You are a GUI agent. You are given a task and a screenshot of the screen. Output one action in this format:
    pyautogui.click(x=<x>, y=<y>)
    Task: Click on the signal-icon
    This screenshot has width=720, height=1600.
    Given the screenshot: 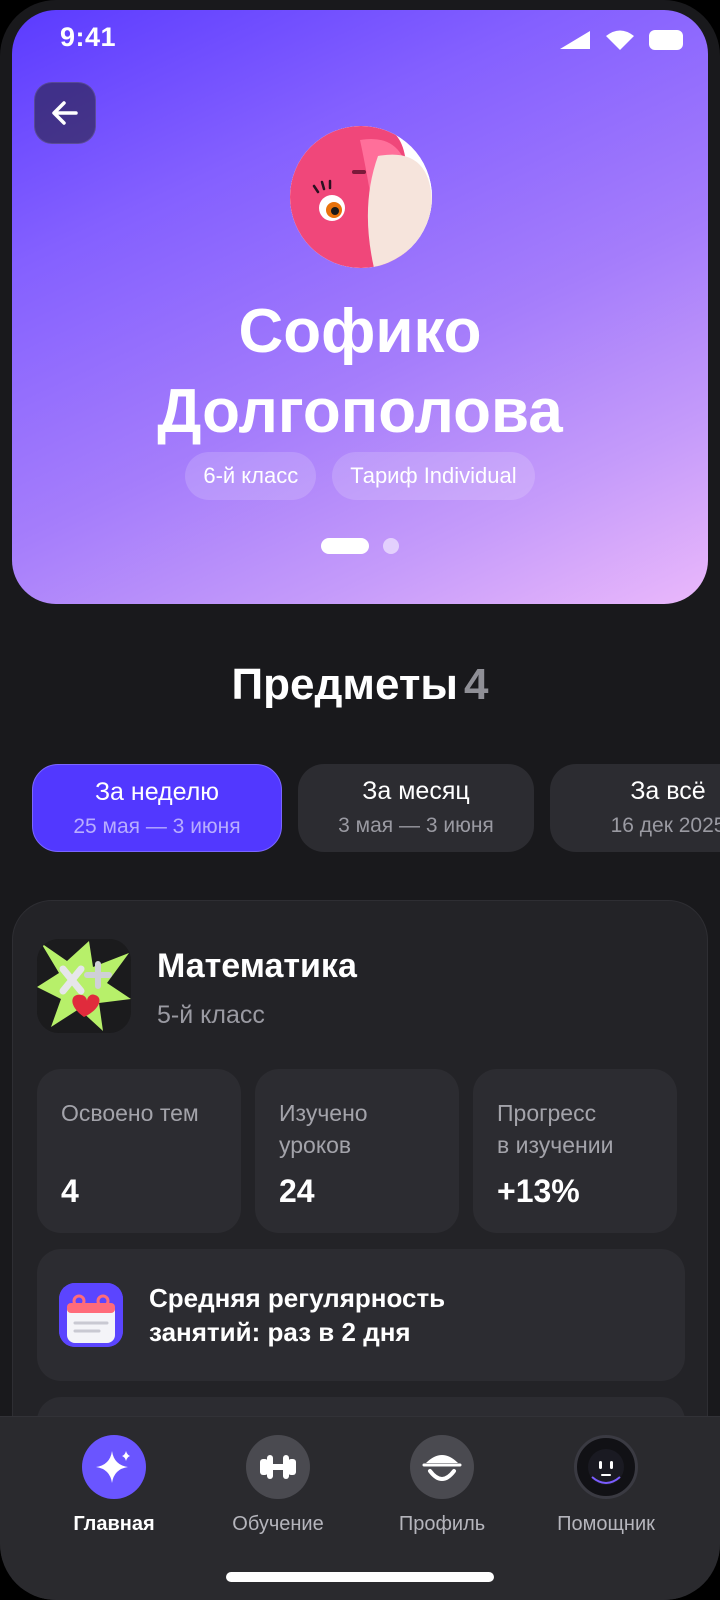 What is the action you would take?
    pyautogui.click(x=575, y=40)
    